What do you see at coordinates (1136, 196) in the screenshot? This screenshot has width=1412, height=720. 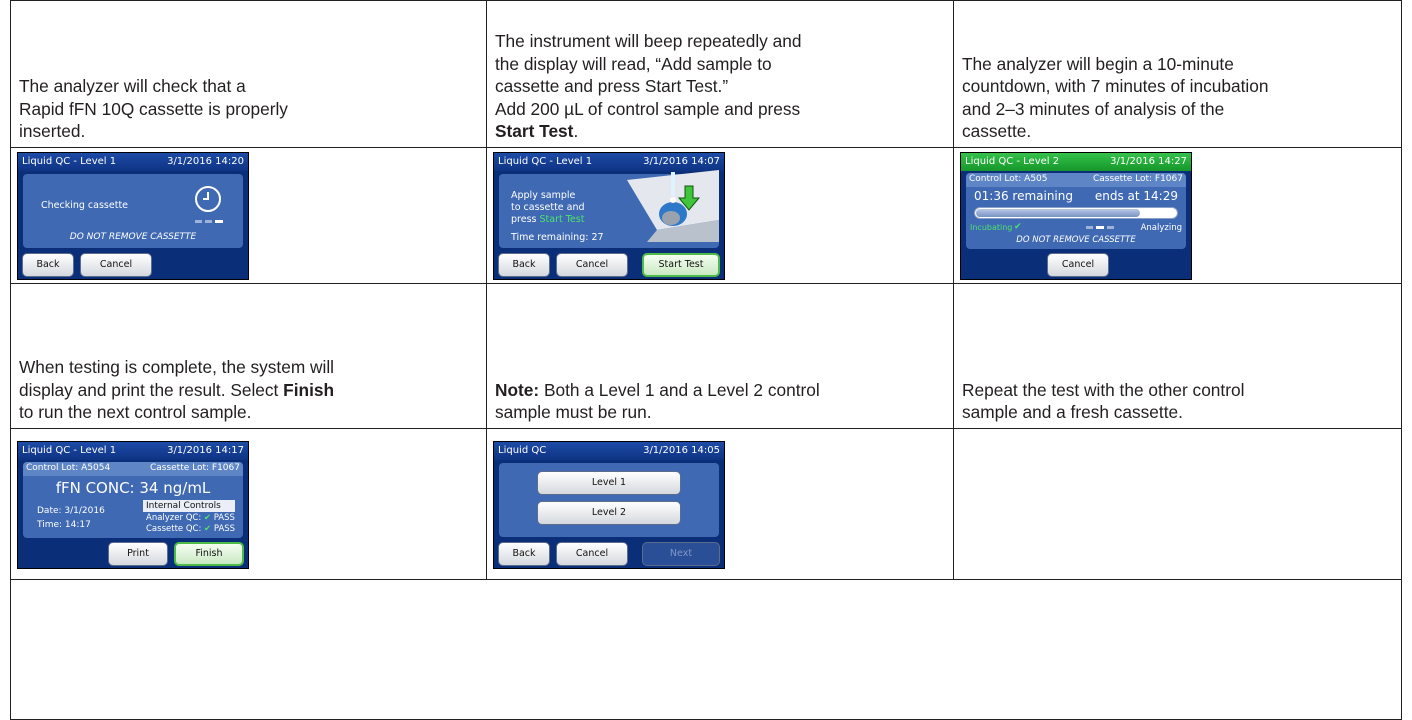 I see `ends-at: ends at 14:29` at bounding box center [1136, 196].